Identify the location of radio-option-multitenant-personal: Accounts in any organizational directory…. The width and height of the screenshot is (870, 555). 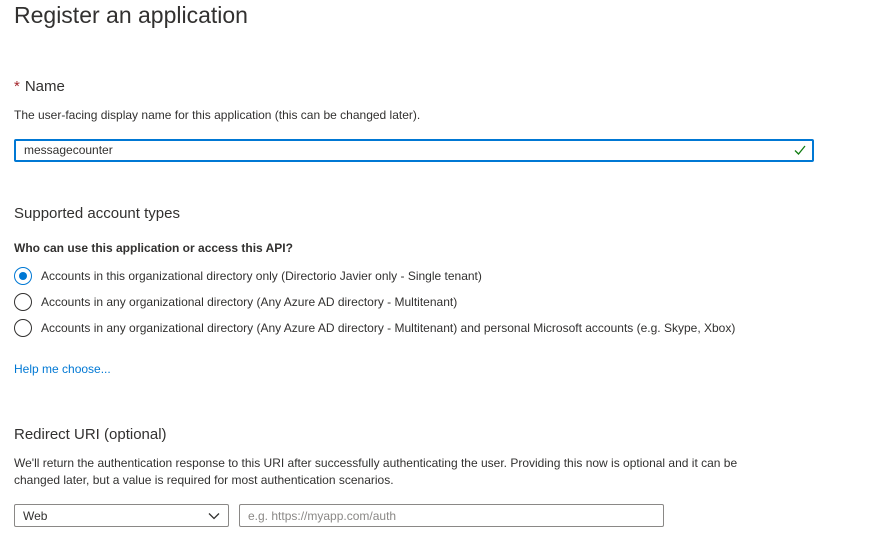
(374, 328).